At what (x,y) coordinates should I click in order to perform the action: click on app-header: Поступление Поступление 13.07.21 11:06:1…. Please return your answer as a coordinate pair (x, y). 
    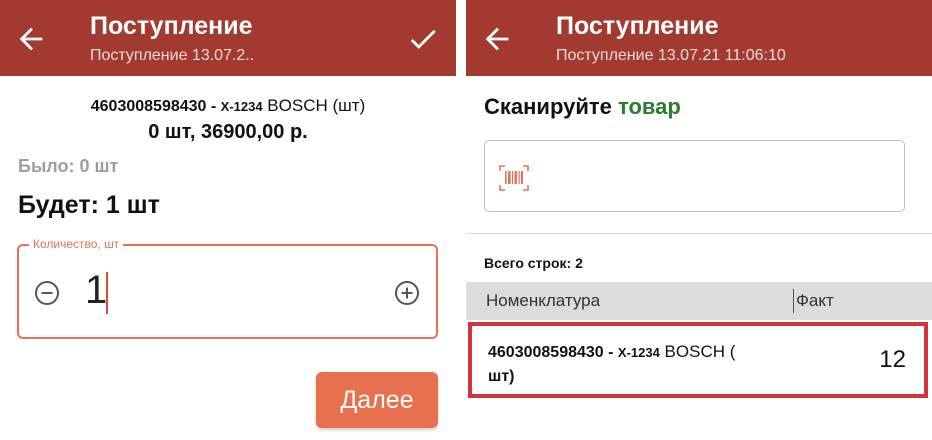
    Looking at the image, I should click on (699, 38).